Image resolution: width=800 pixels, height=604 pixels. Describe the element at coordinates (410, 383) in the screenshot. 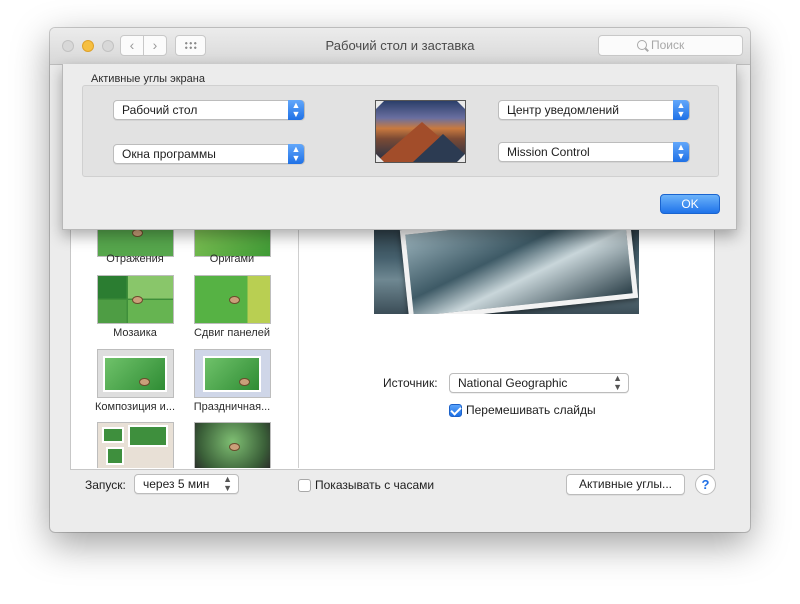

I see `source-label: Источник:` at that location.